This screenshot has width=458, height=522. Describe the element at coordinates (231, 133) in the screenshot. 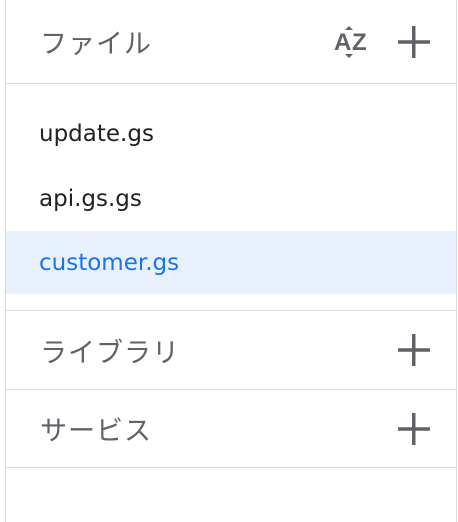

I see `file-item-update: update.gs` at that location.